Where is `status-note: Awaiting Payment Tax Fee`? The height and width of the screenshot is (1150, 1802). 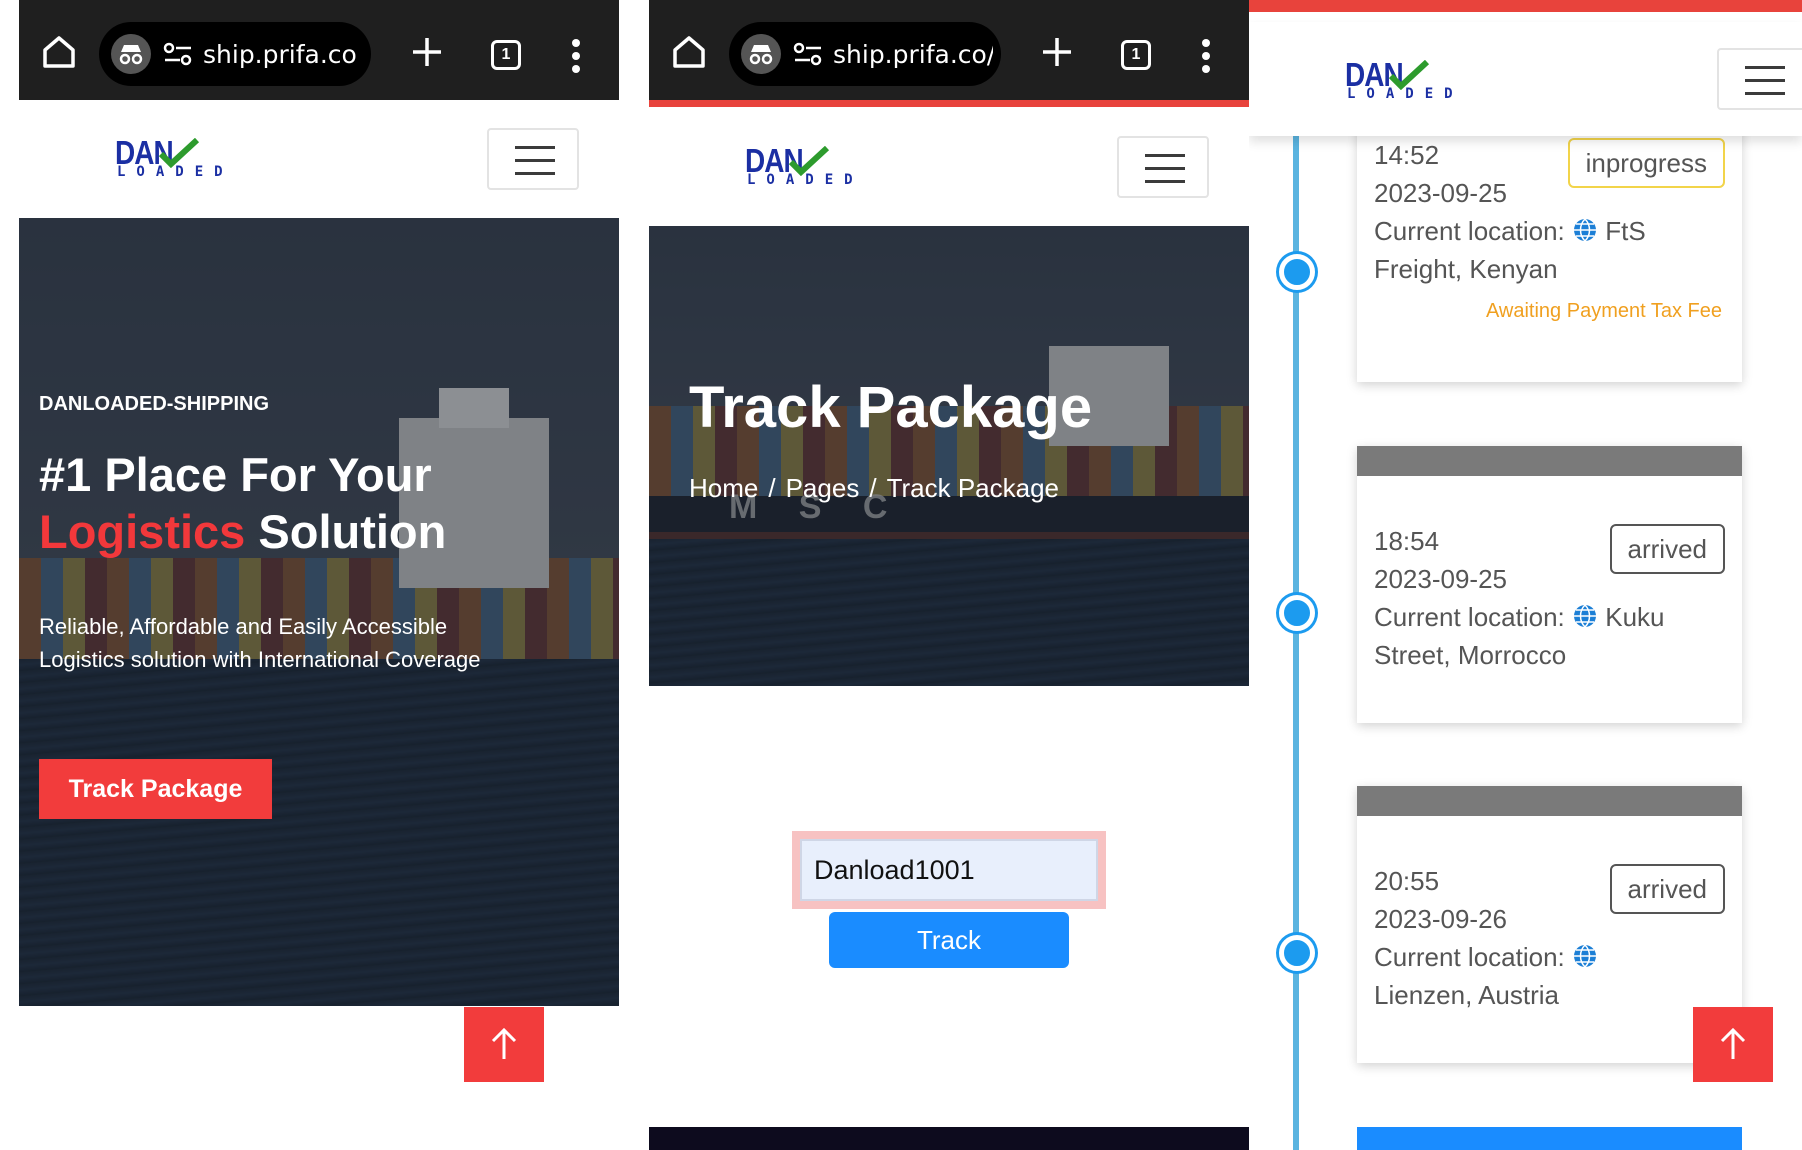
status-note: Awaiting Payment Tax Fee is located at coordinates (1603, 311).